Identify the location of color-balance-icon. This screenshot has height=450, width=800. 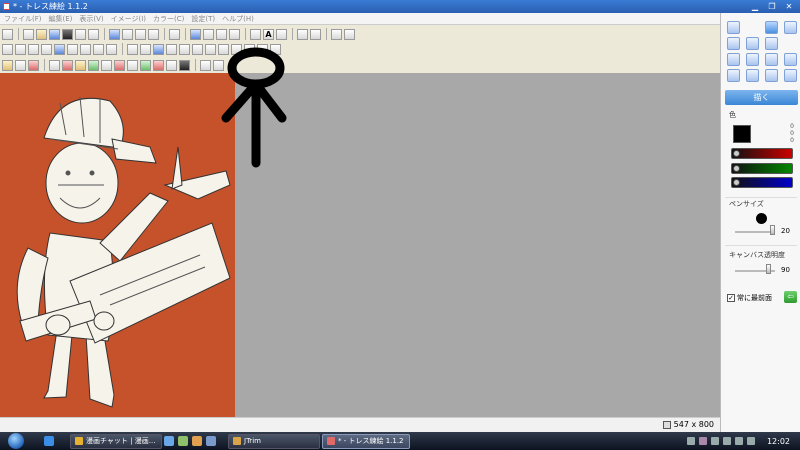
(67, 65).